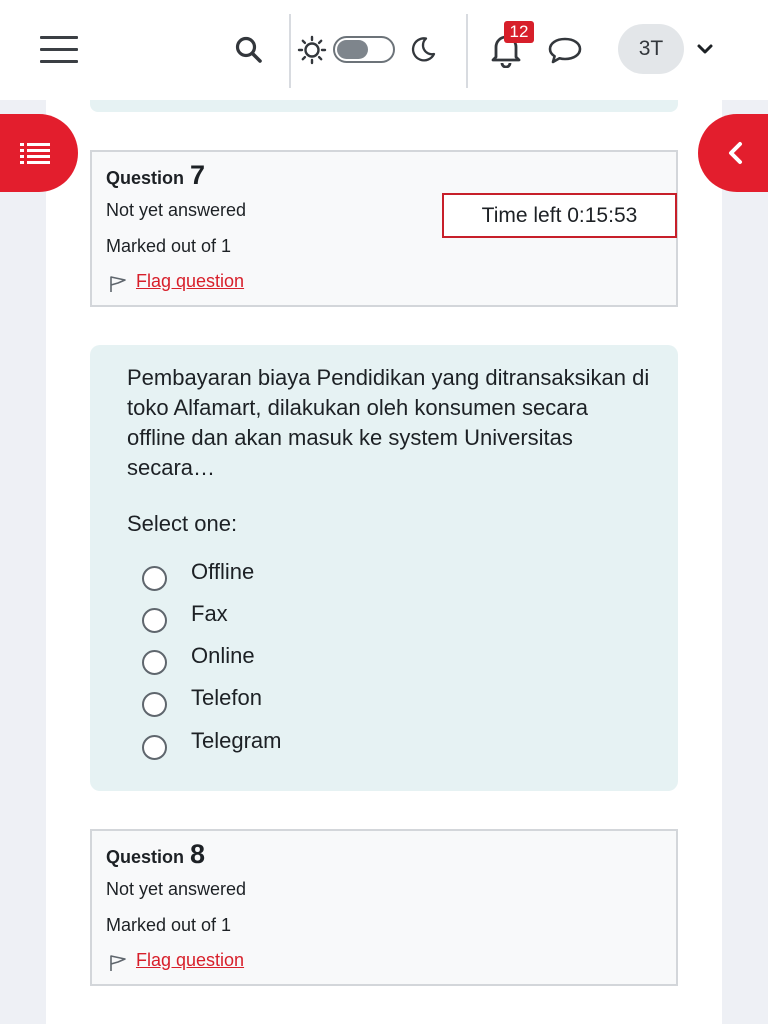  Describe the element at coordinates (519, 32) in the screenshot. I see `notification-count-badge: 12` at that location.